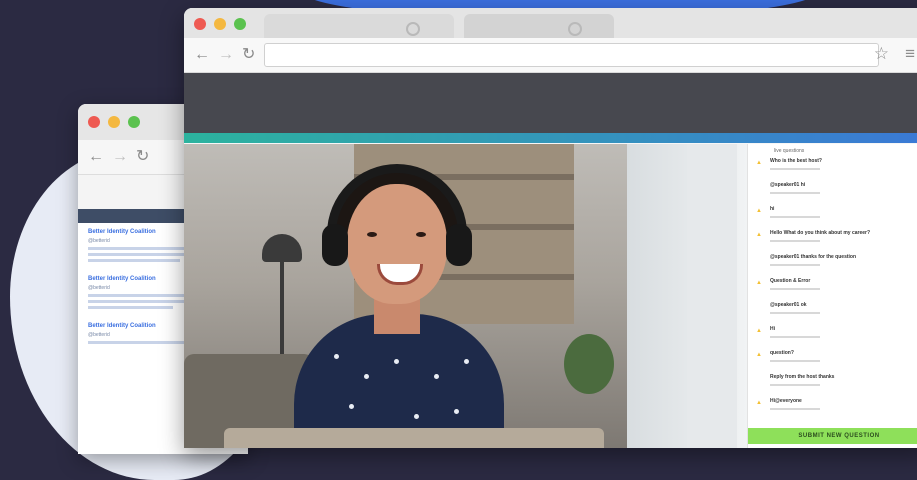 Image resolution: width=917 pixels, height=480 pixels. I want to click on plant, so click(589, 364).